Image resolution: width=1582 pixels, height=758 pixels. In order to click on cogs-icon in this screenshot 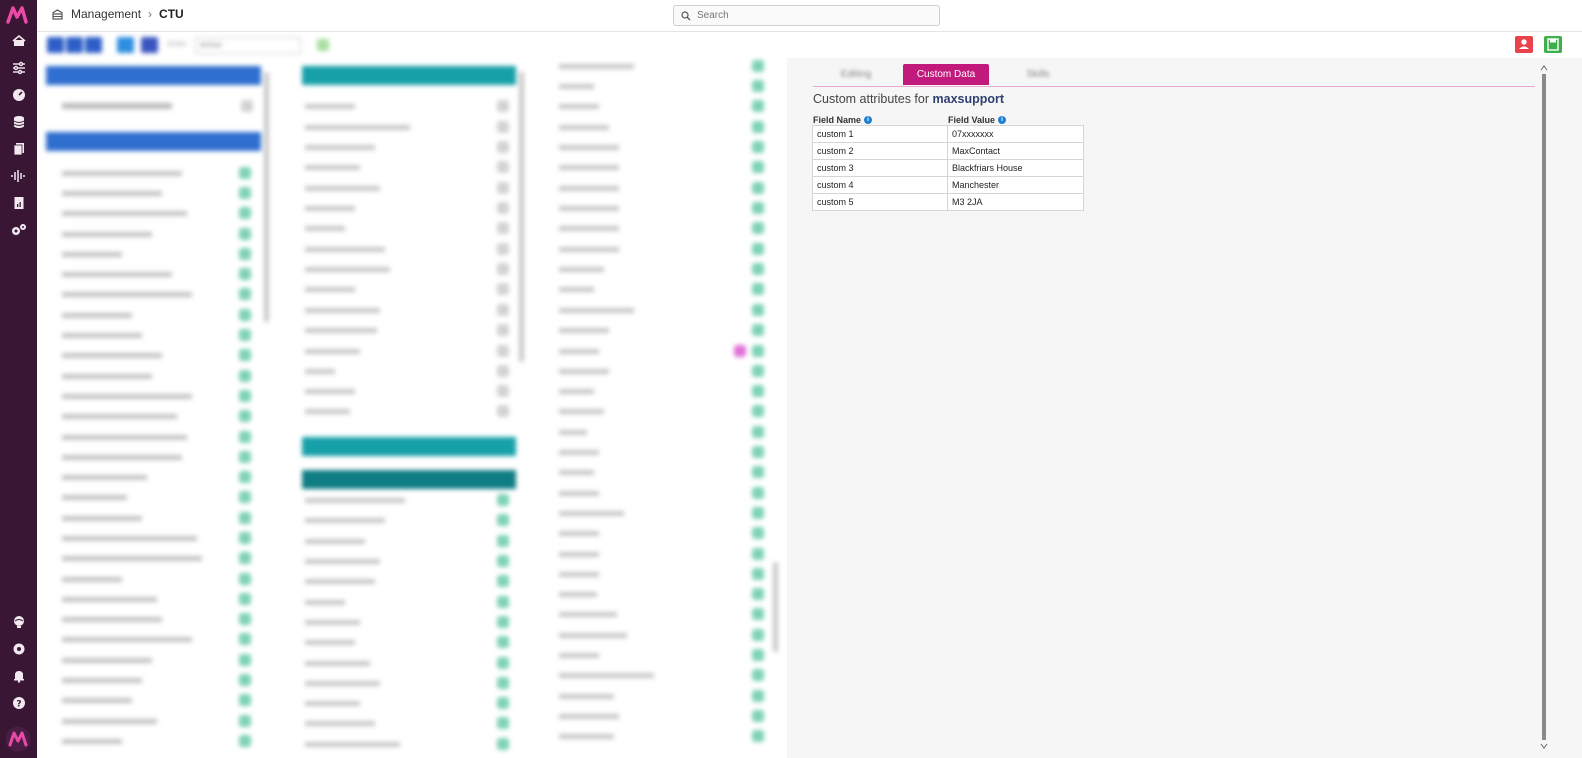, I will do `click(18, 230)`.